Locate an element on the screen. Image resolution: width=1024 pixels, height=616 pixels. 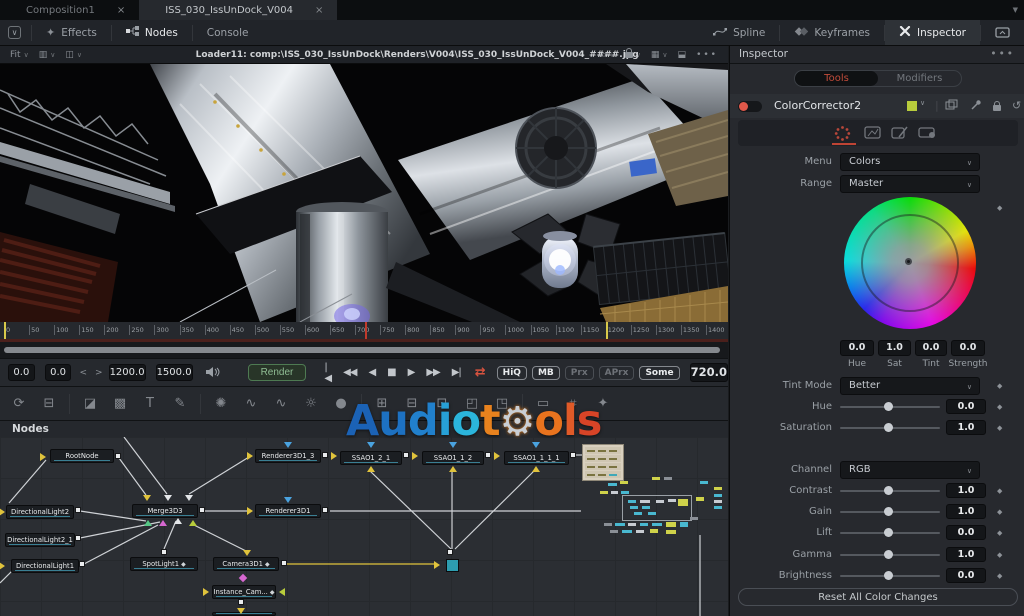
flag-some: Some is located at coordinates (659, 372).